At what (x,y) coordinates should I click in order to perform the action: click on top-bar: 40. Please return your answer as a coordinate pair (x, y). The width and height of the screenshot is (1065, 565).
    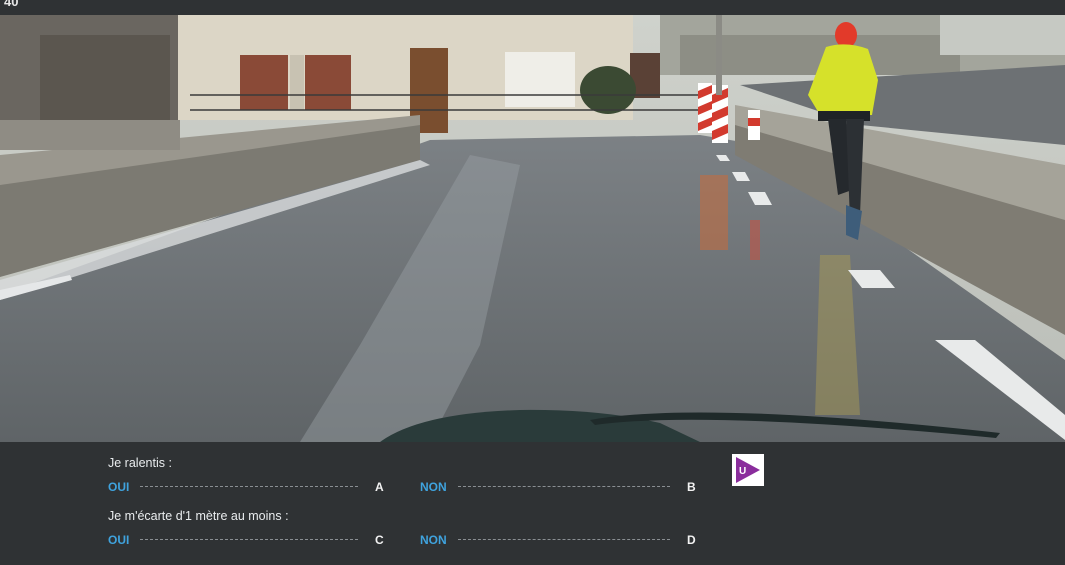
    Looking at the image, I should click on (532, 7).